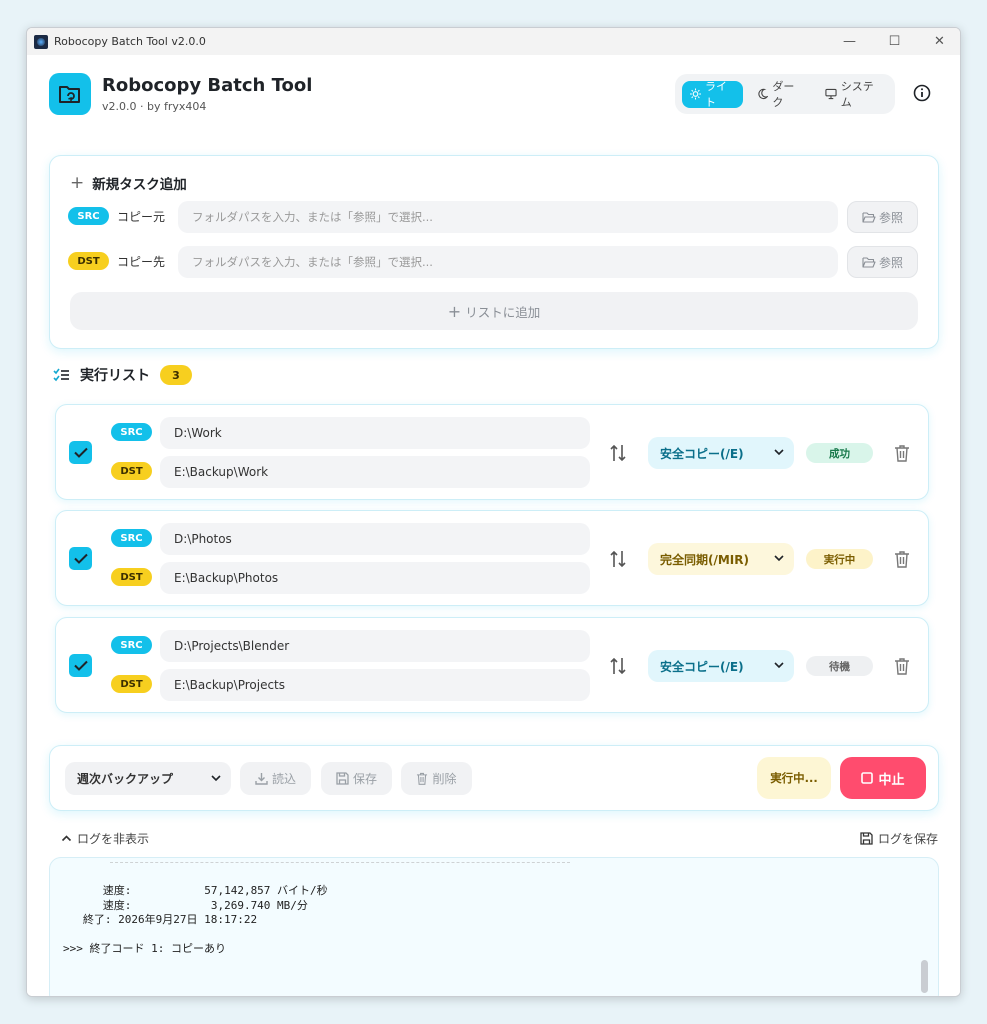  I want to click on log-scrollbar, so click(924, 976).